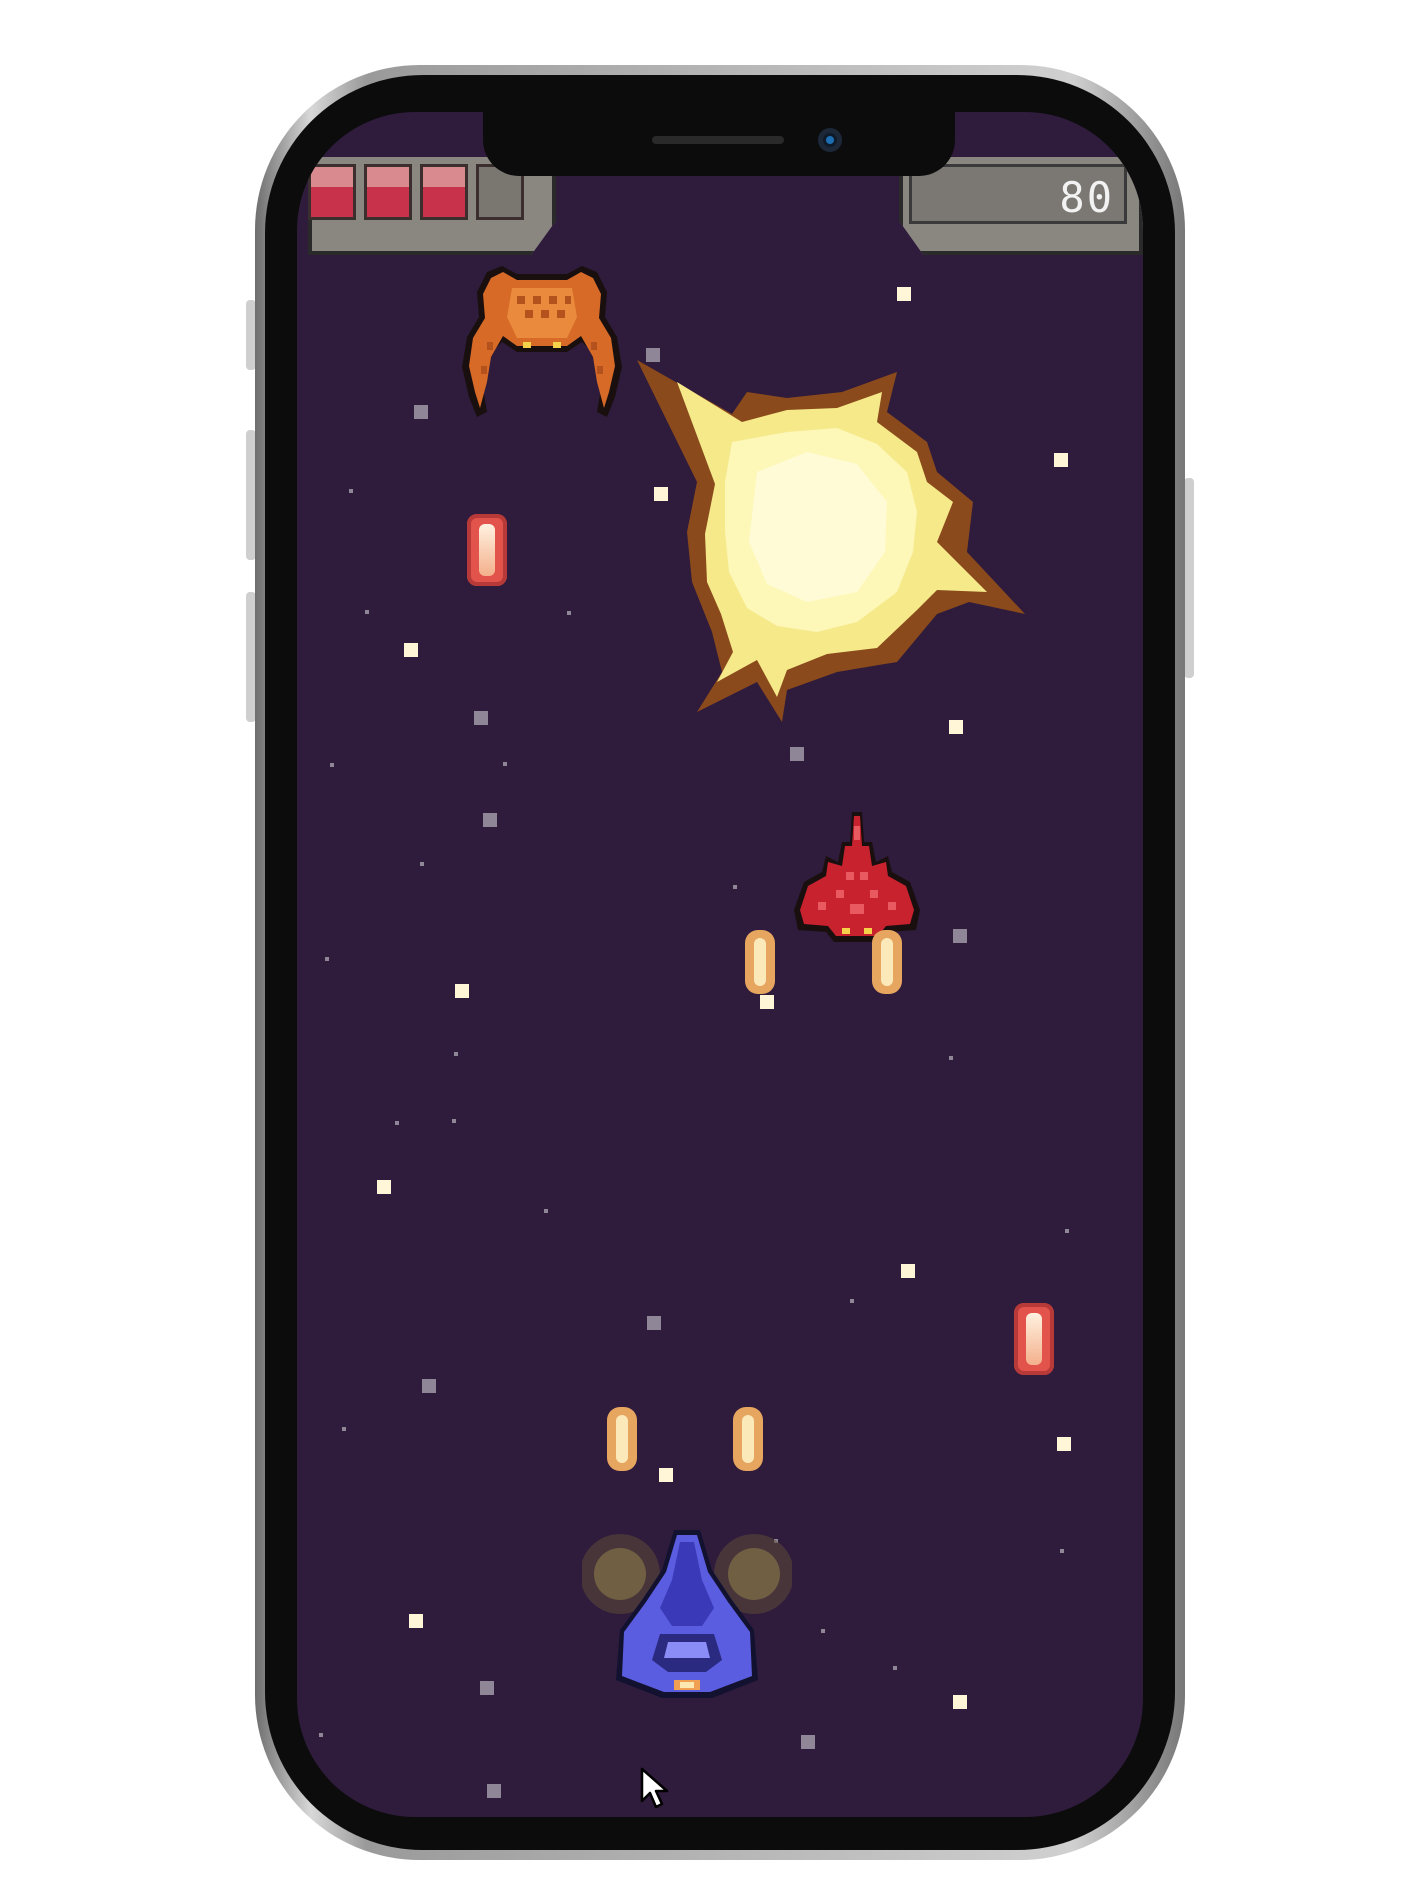 This screenshot has height=1890, width=1417. I want to click on score-display: 80, so click(1018, 194).